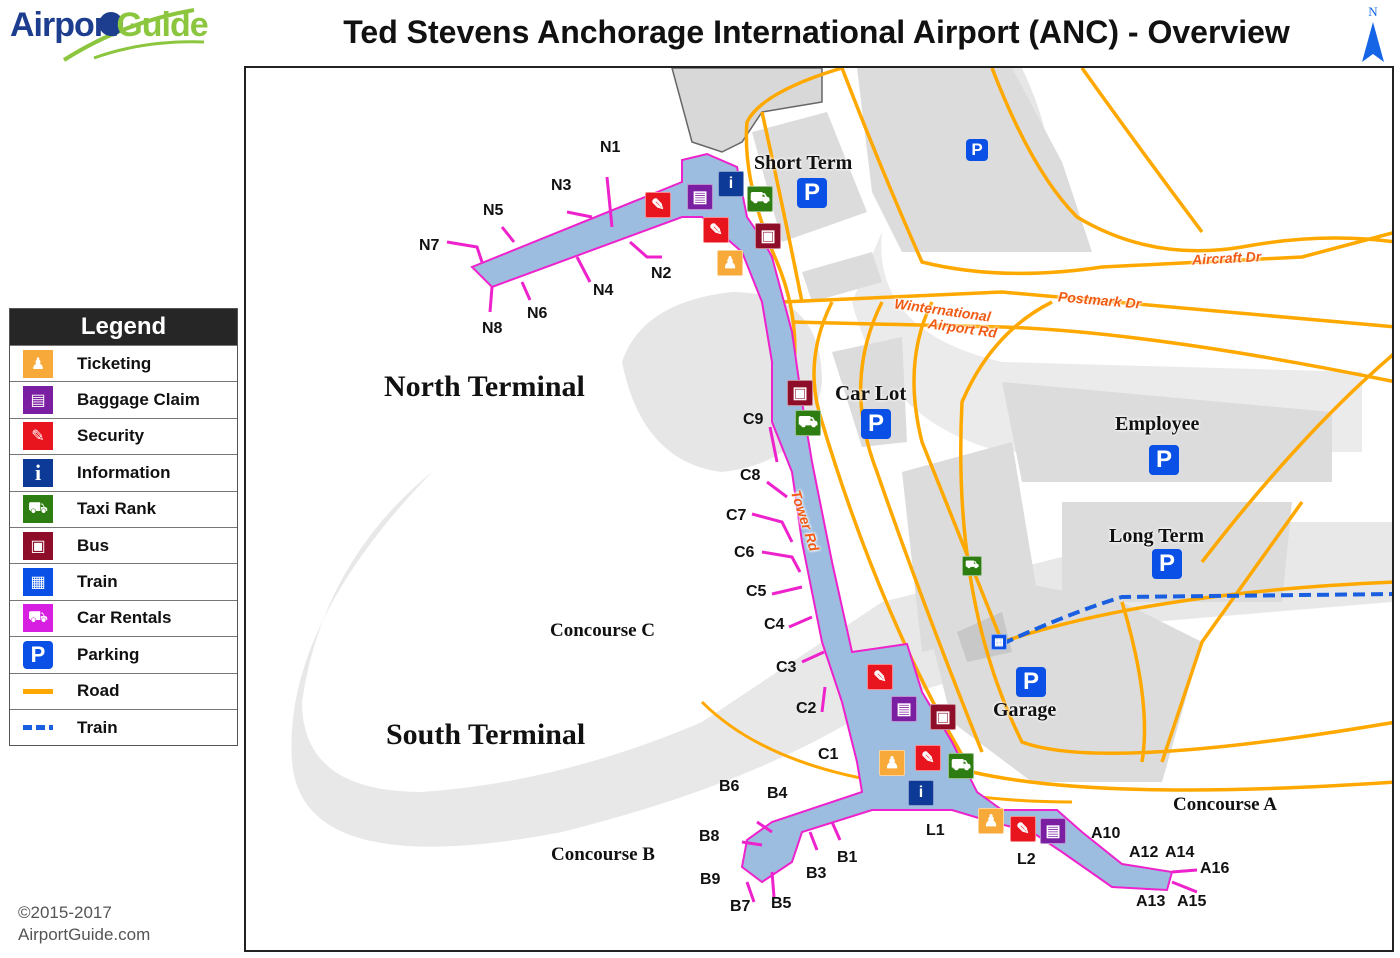 The image size is (1400, 958). What do you see at coordinates (774, 624) in the screenshot?
I see `gate-label: C4` at bounding box center [774, 624].